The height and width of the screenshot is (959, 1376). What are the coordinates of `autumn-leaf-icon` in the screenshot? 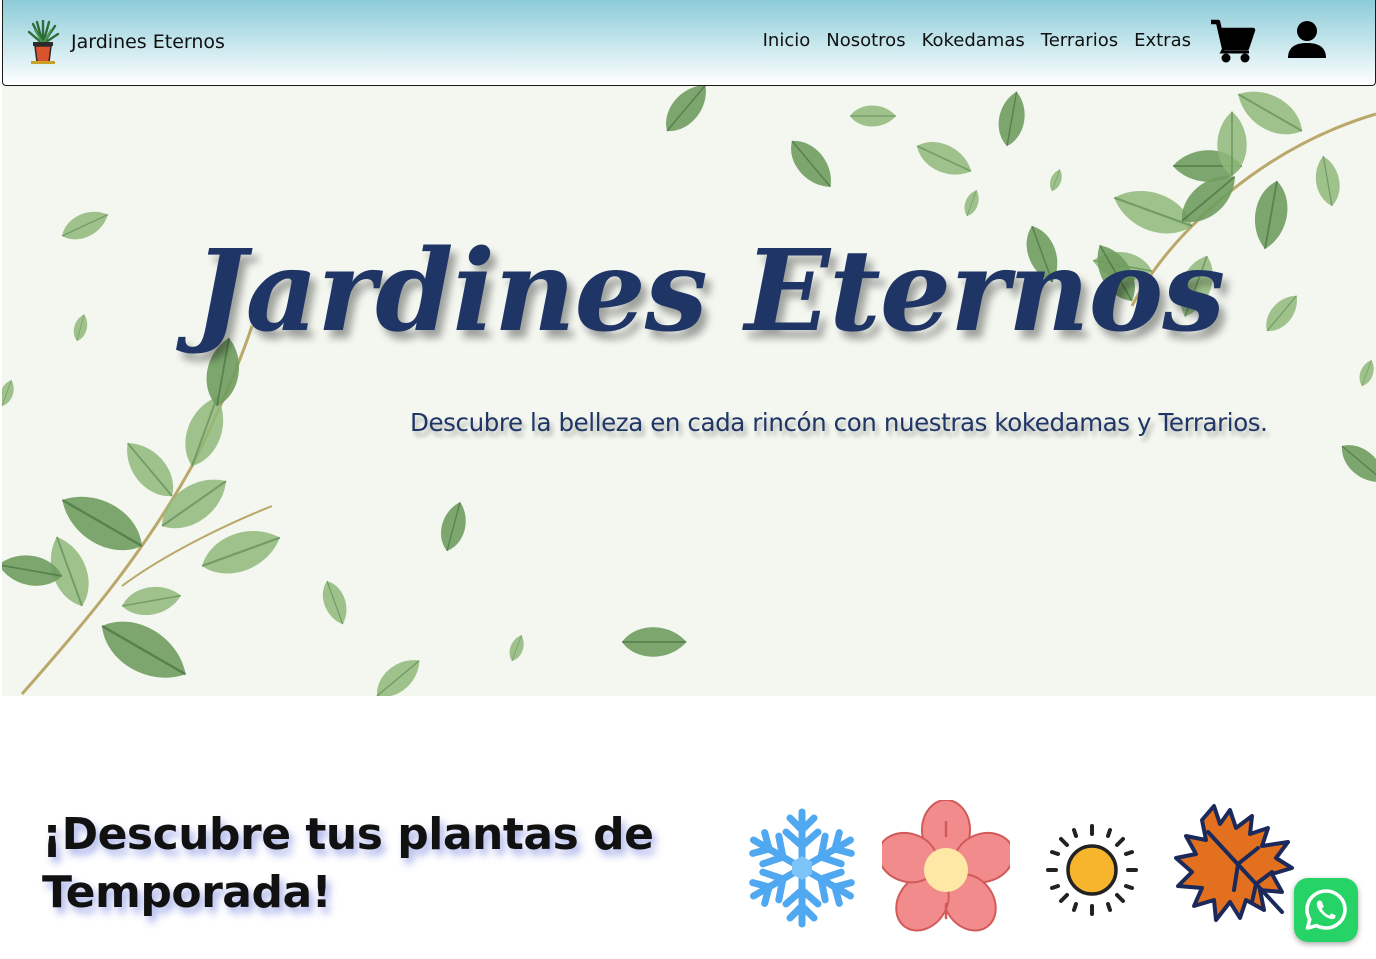 It's located at (1235, 864).